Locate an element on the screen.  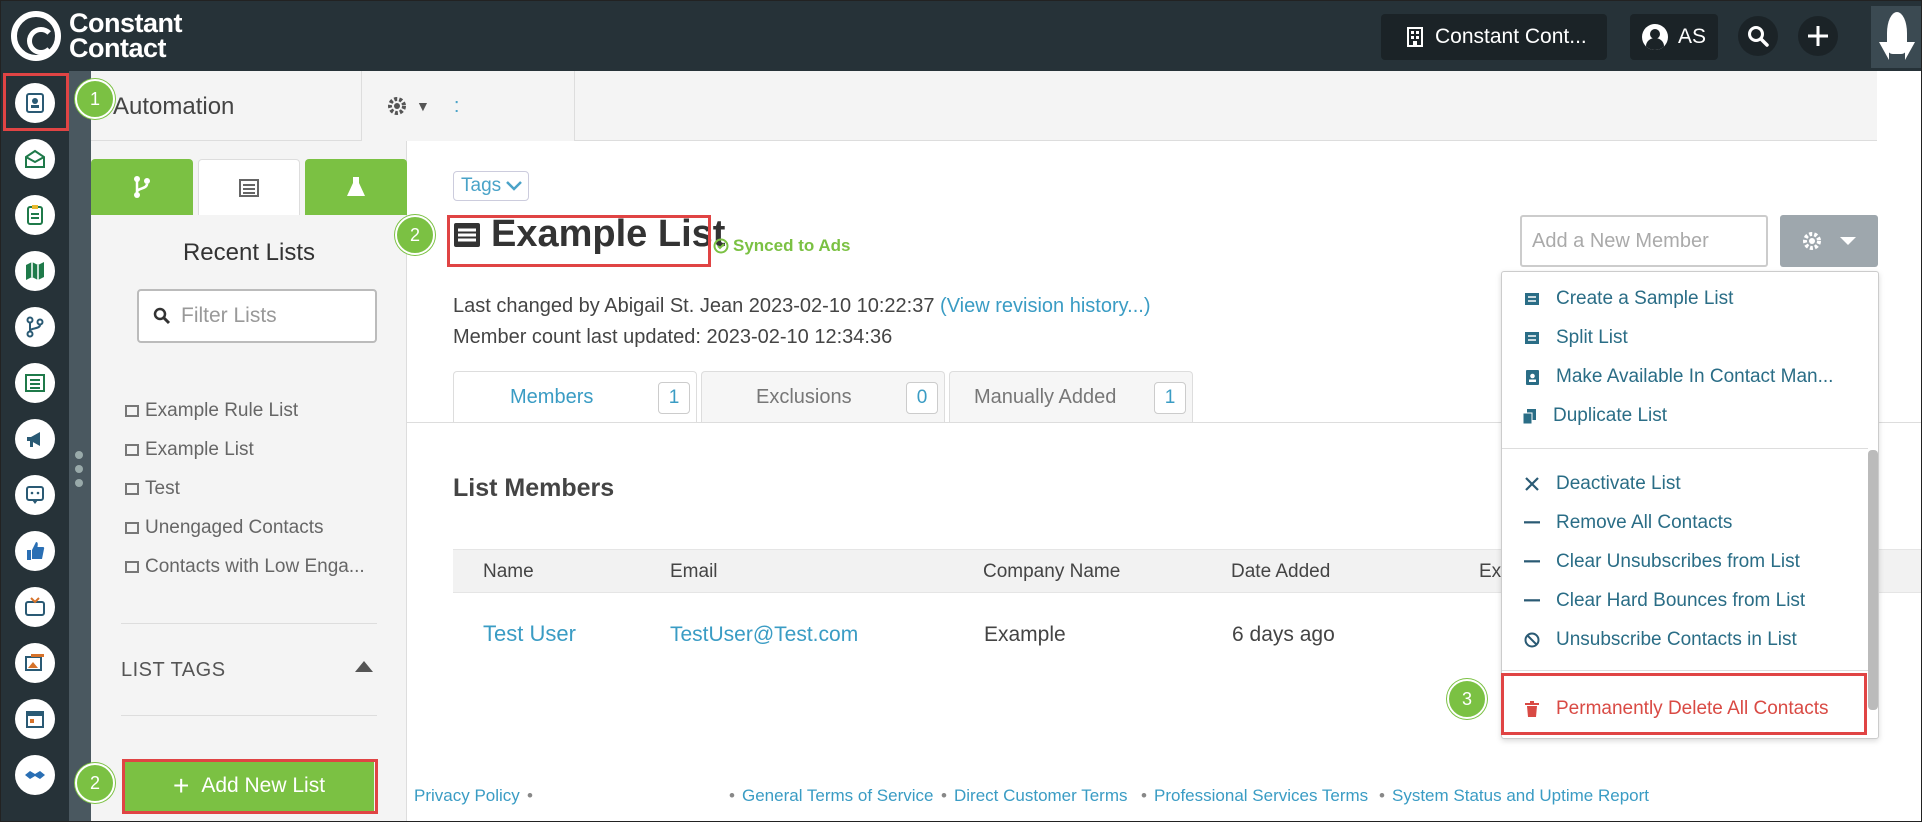
recent-lists-heading: Recent Lists is located at coordinates (249, 252).